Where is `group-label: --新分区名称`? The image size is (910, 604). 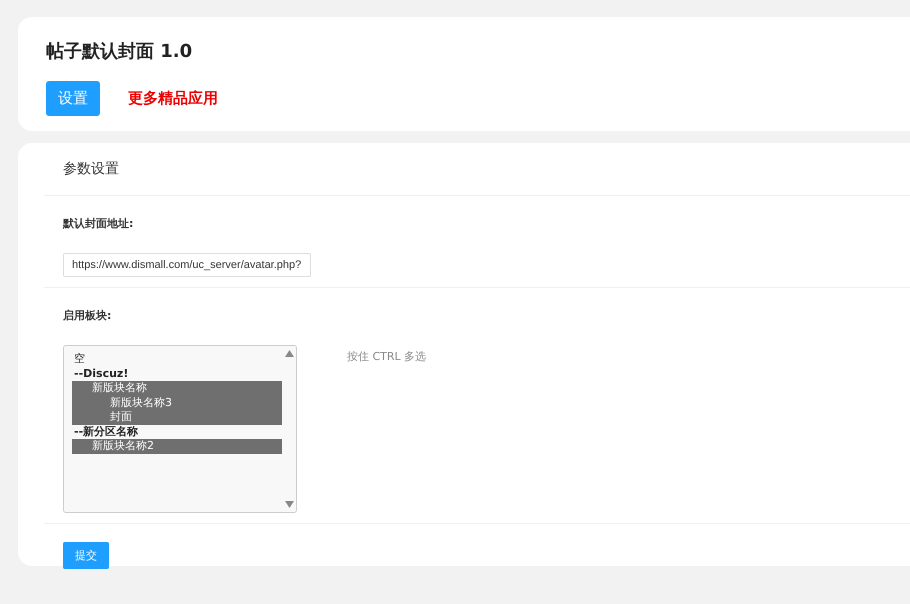
group-label: --新分区名称 is located at coordinates (106, 431).